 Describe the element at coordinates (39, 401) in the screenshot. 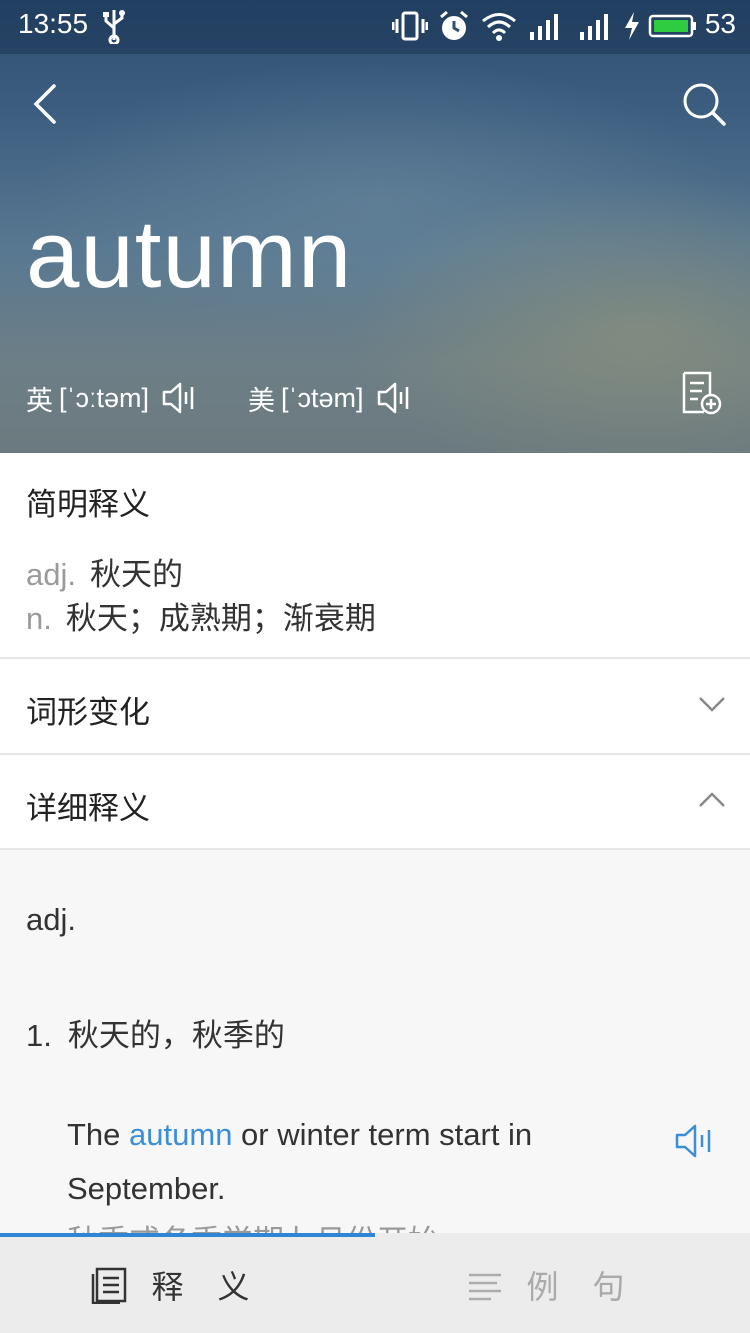

I see `pronunciation-uk-tag: 英` at that location.